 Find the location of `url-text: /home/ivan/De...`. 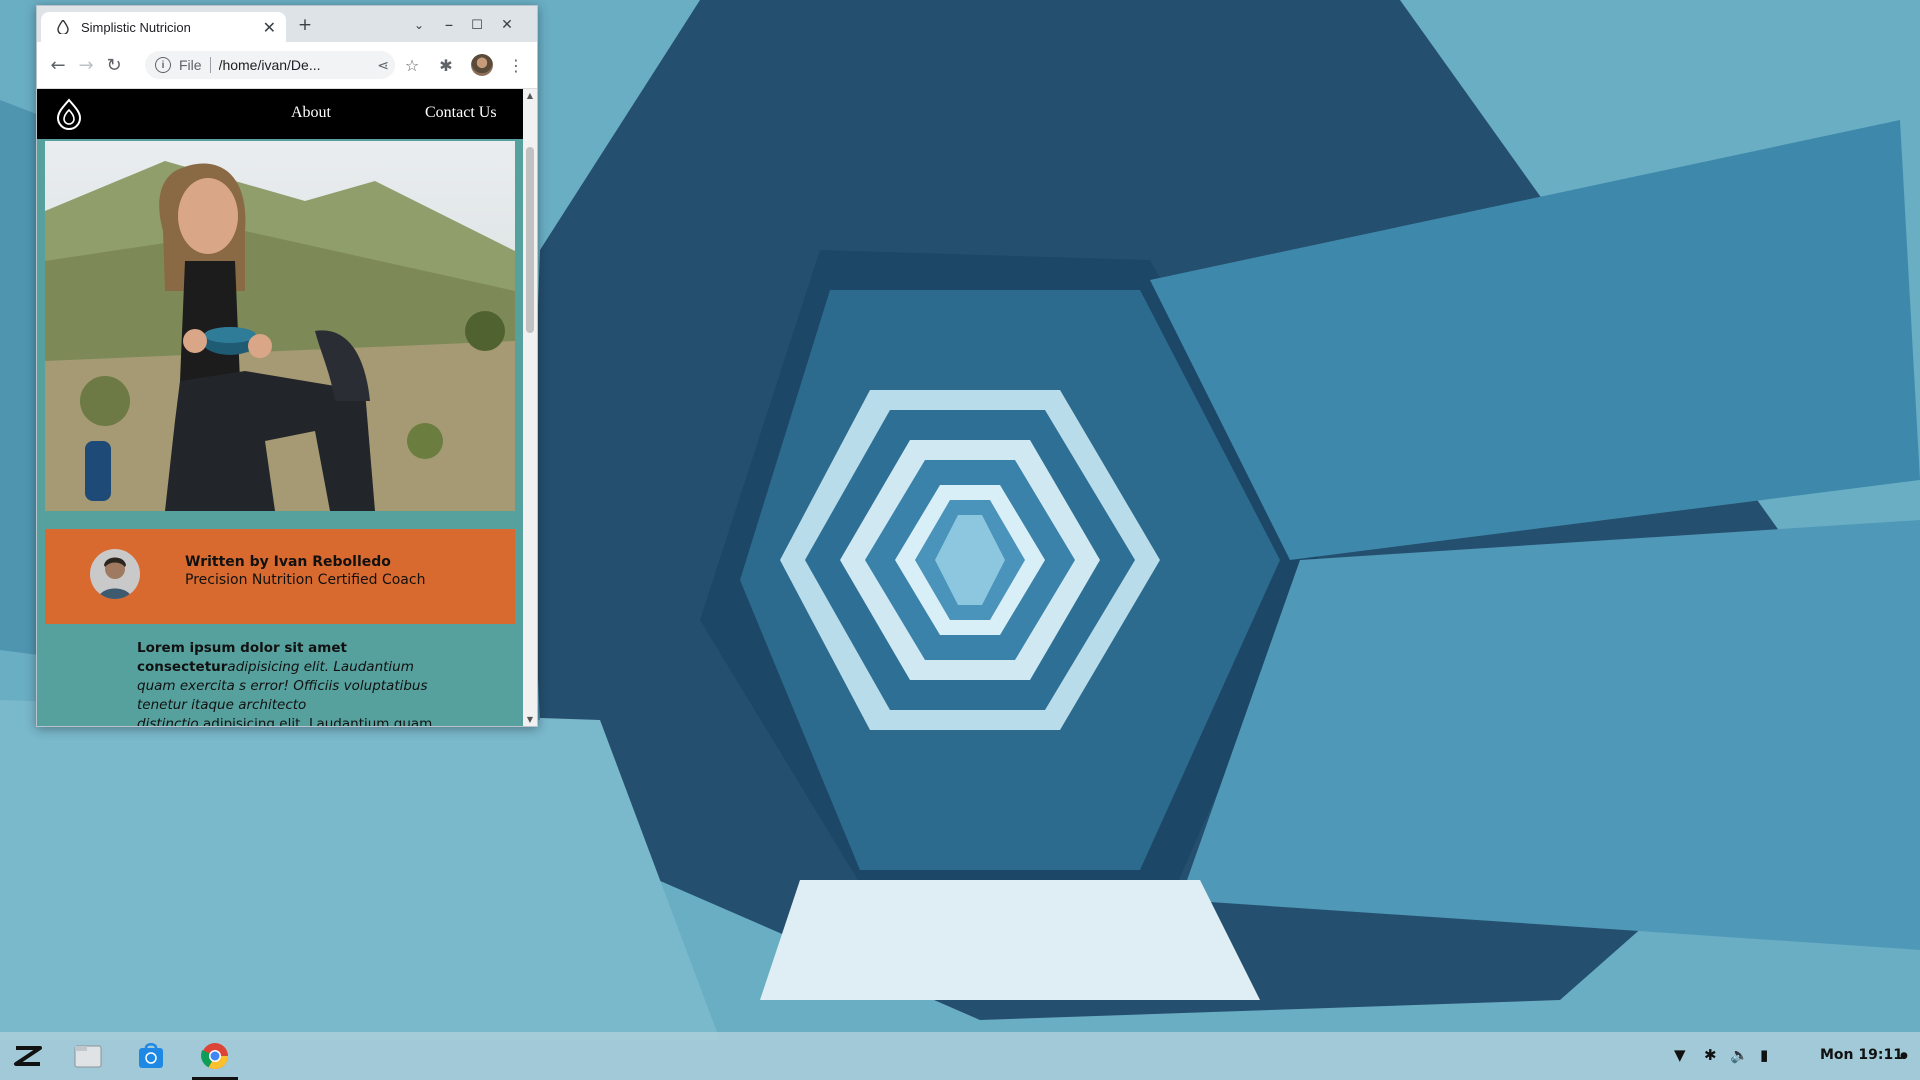

url-text: /home/ivan/De... is located at coordinates (298, 65).